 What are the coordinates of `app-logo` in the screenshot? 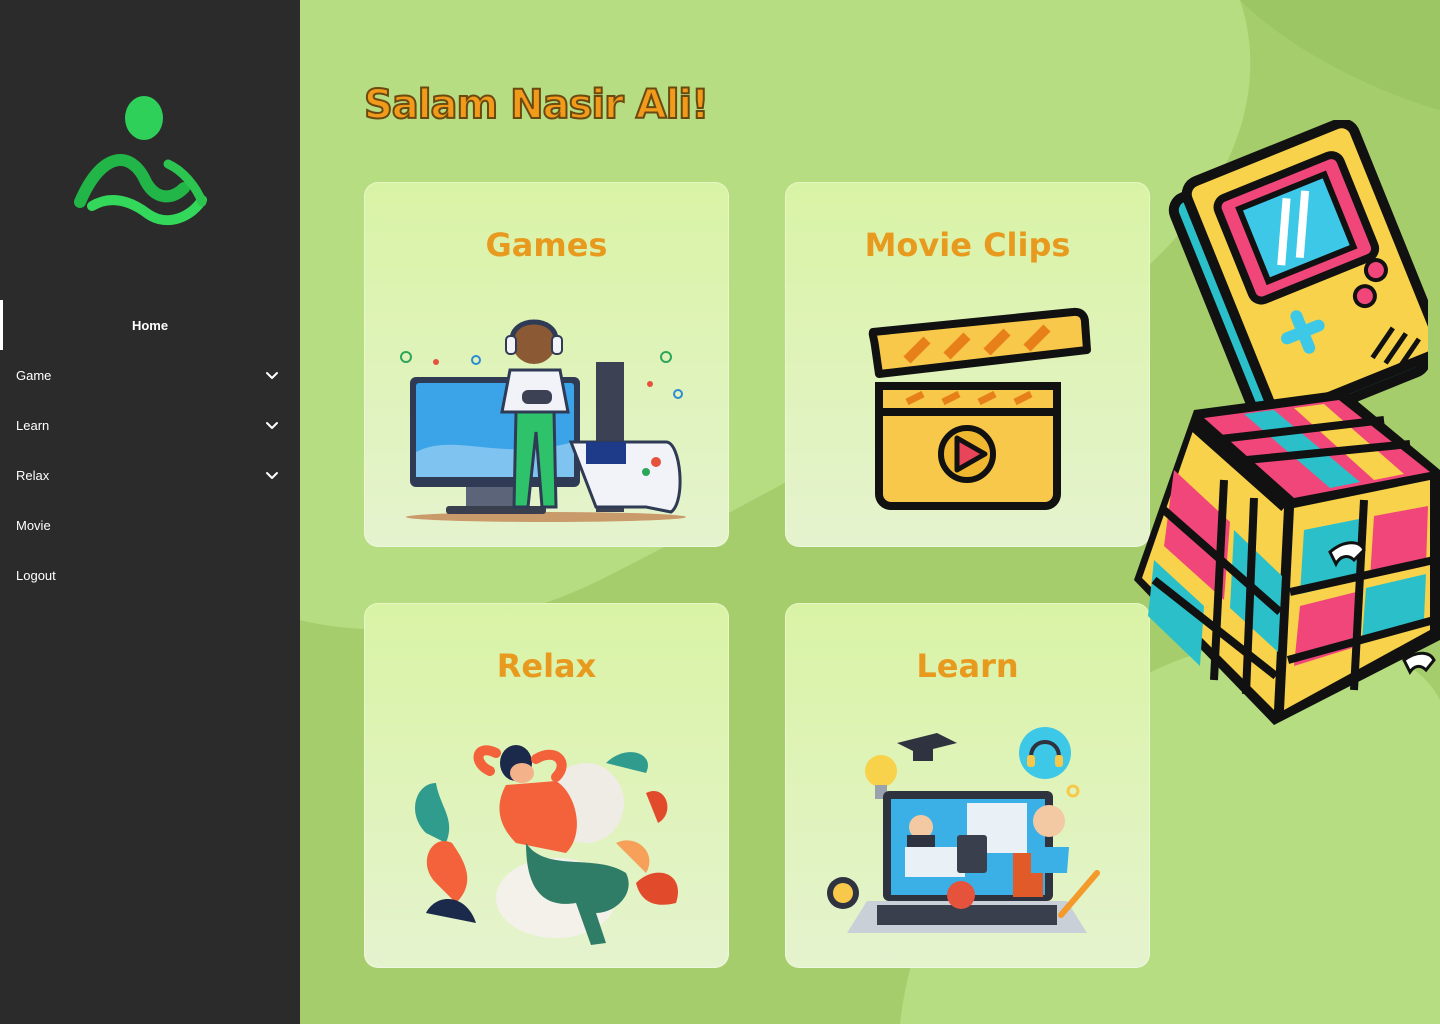 It's located at (142, 160).